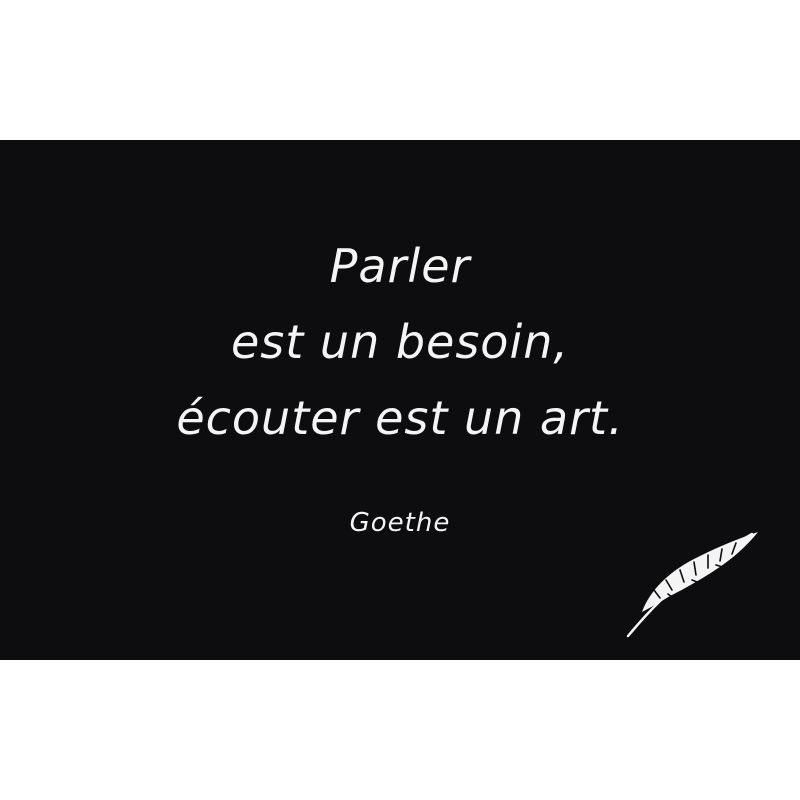 This screenshot has height=800, width=800. What do you see at coordinates (400, 266) in the screenshot?
I see `quote-line-1: Parler` at bounding box center [400, 266].